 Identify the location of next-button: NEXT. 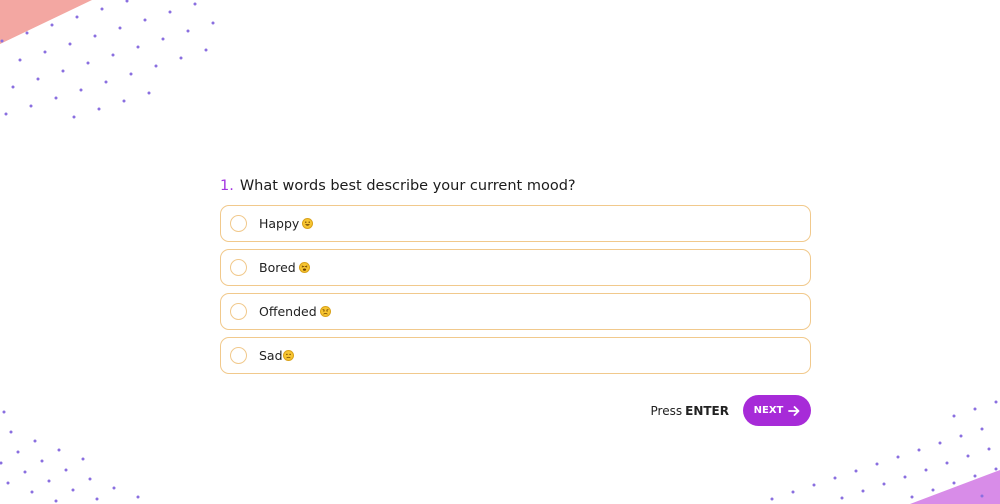
(777, 410).